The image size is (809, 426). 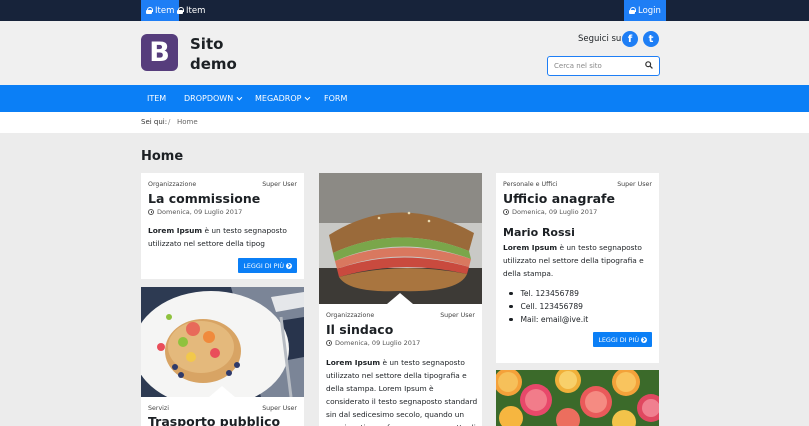 What do you see at coordinates (196, 10) in the screenshot?
I see `topbar-item-2-label: Item` at bounding box center [196, 10].